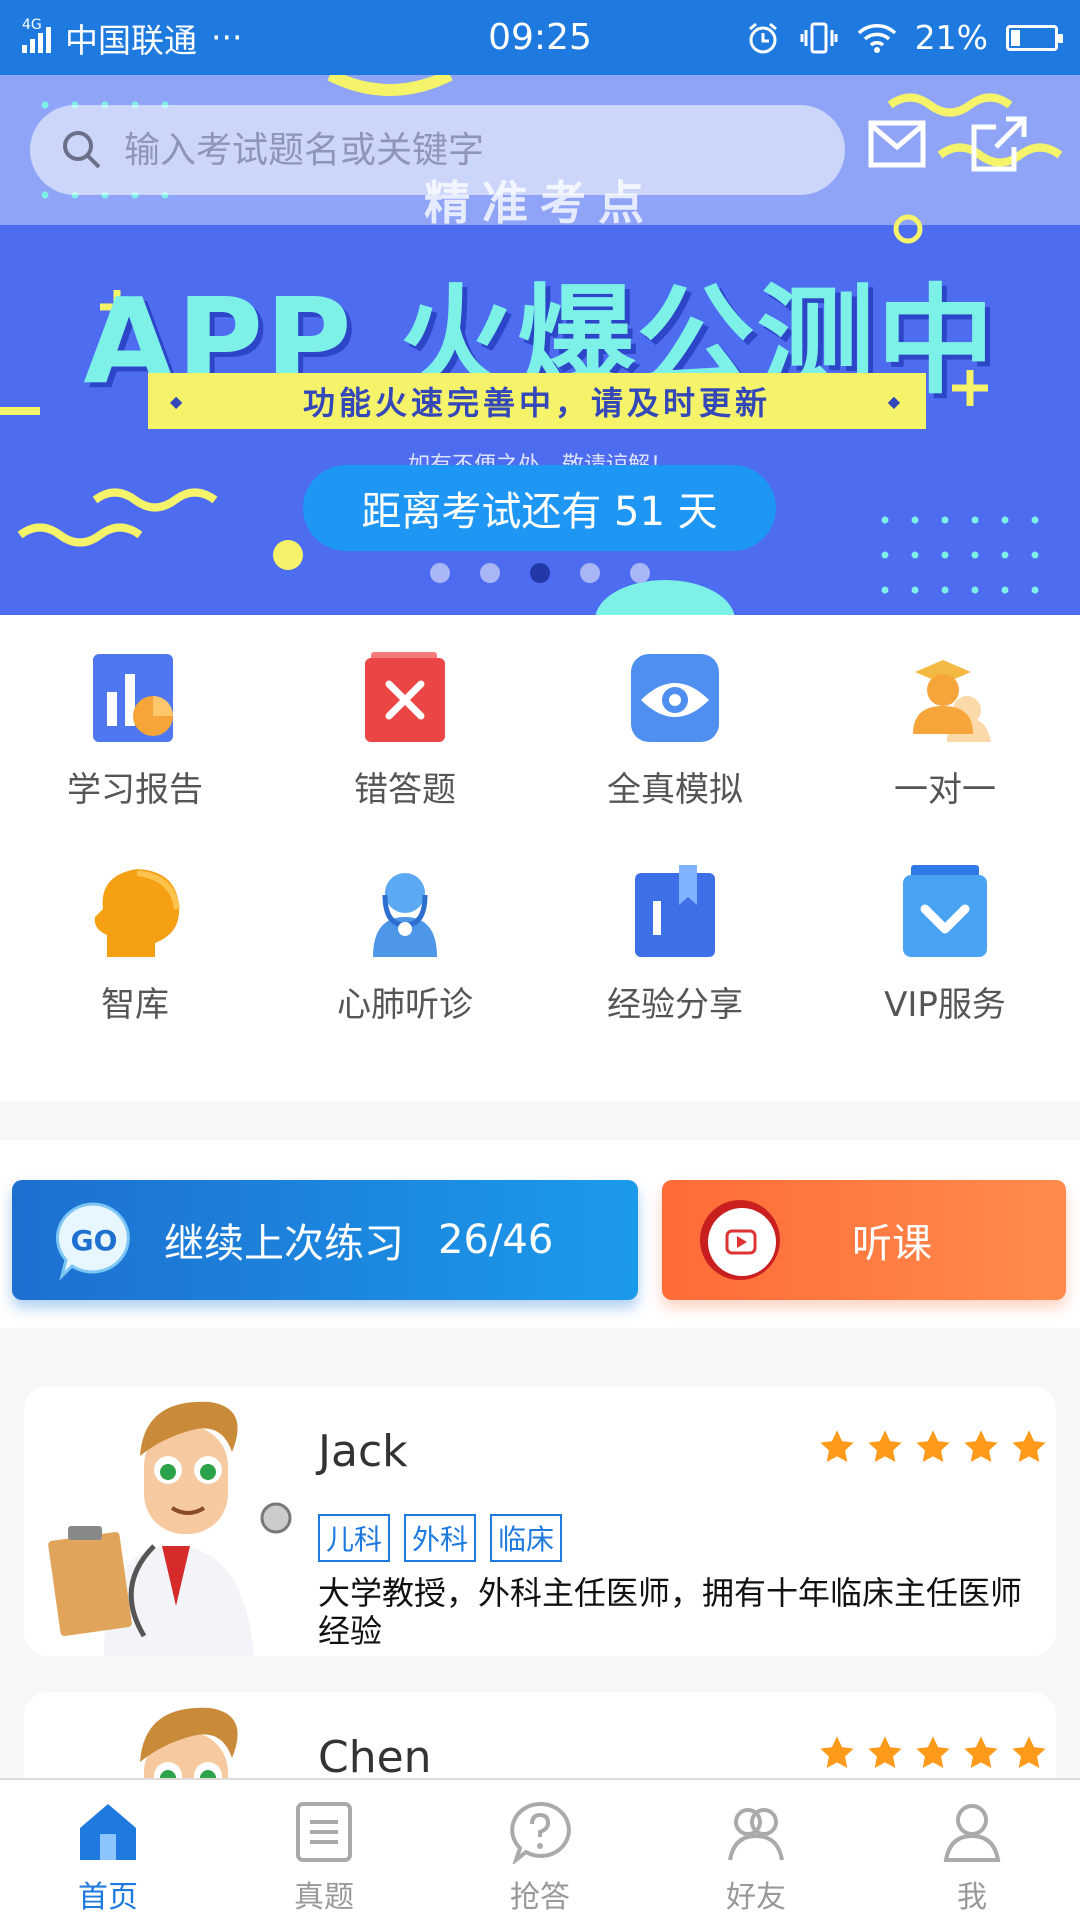  What do you see at coordinates (999, 144) in the screenshot?
I see `share-icon` at bounding box center [999, 144].